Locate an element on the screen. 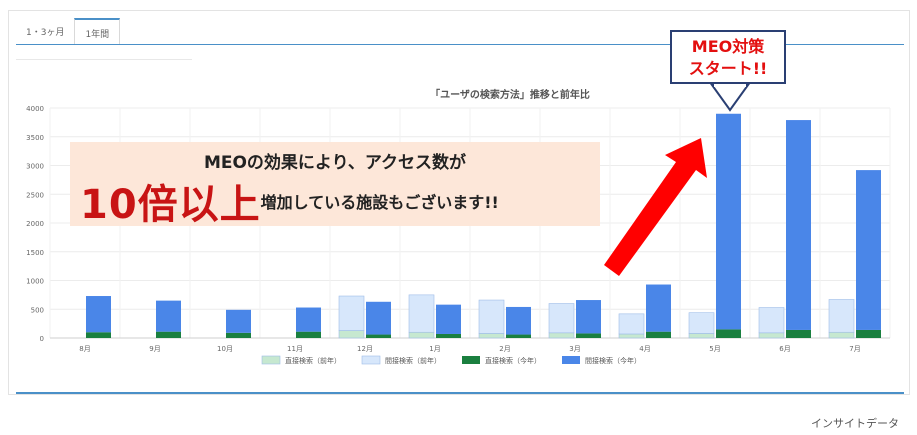  bottom-rule is located at coordinates (460, 393).